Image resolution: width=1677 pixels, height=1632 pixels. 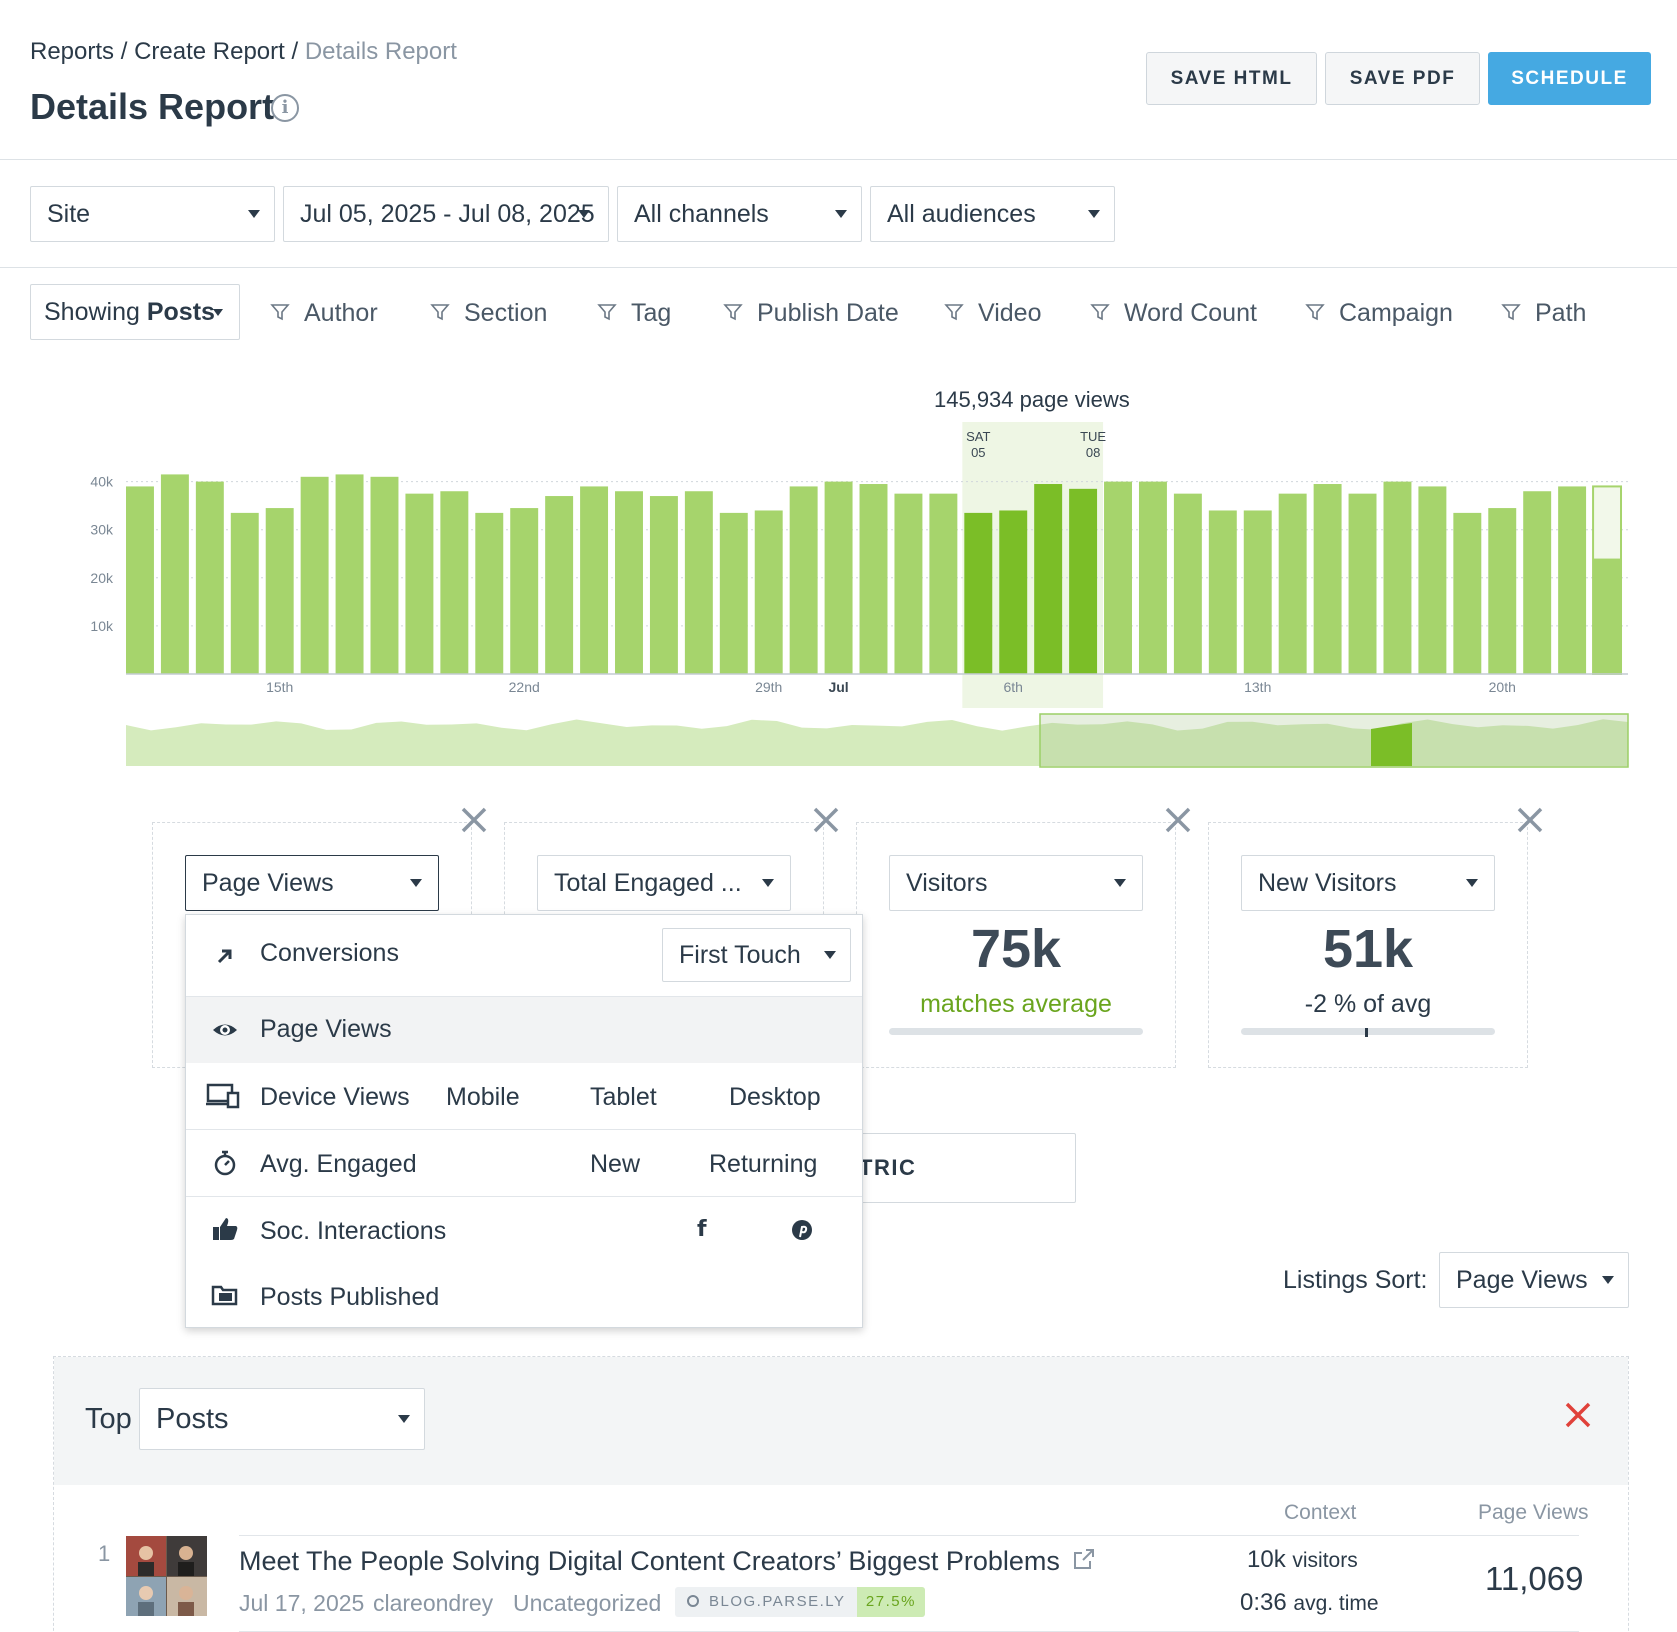 What do you see at coordinates (102, 626) in the screenshot?
I see `y-tick-label: 10k` at bounding box center [102, 626].